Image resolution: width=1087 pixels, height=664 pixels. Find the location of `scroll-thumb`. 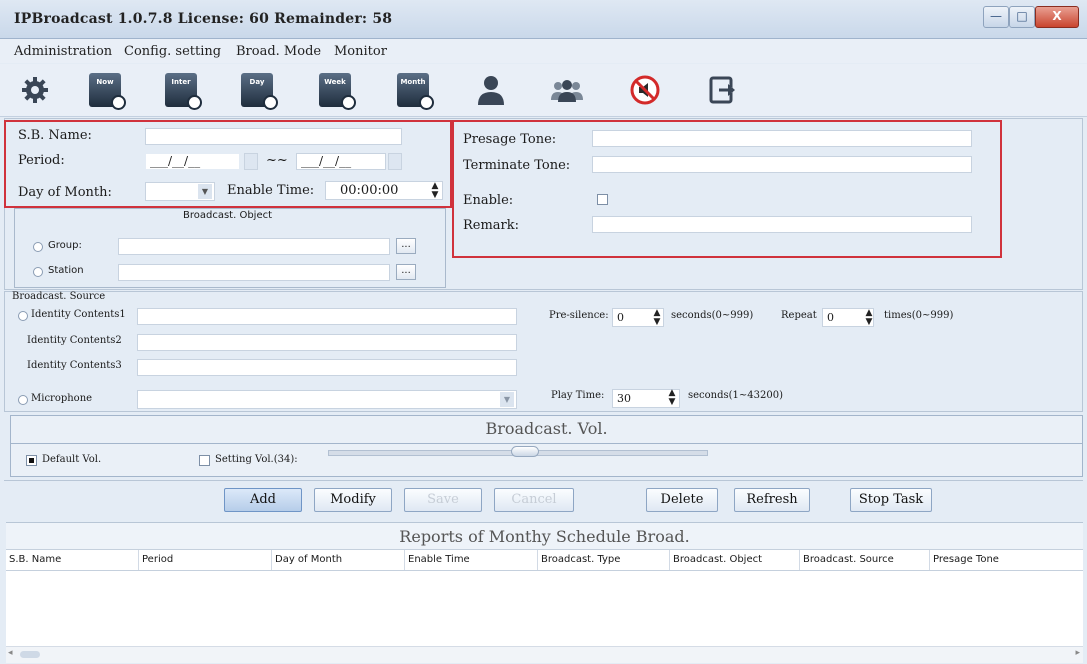

scroll-thumb is located at coordinates (30, 654).